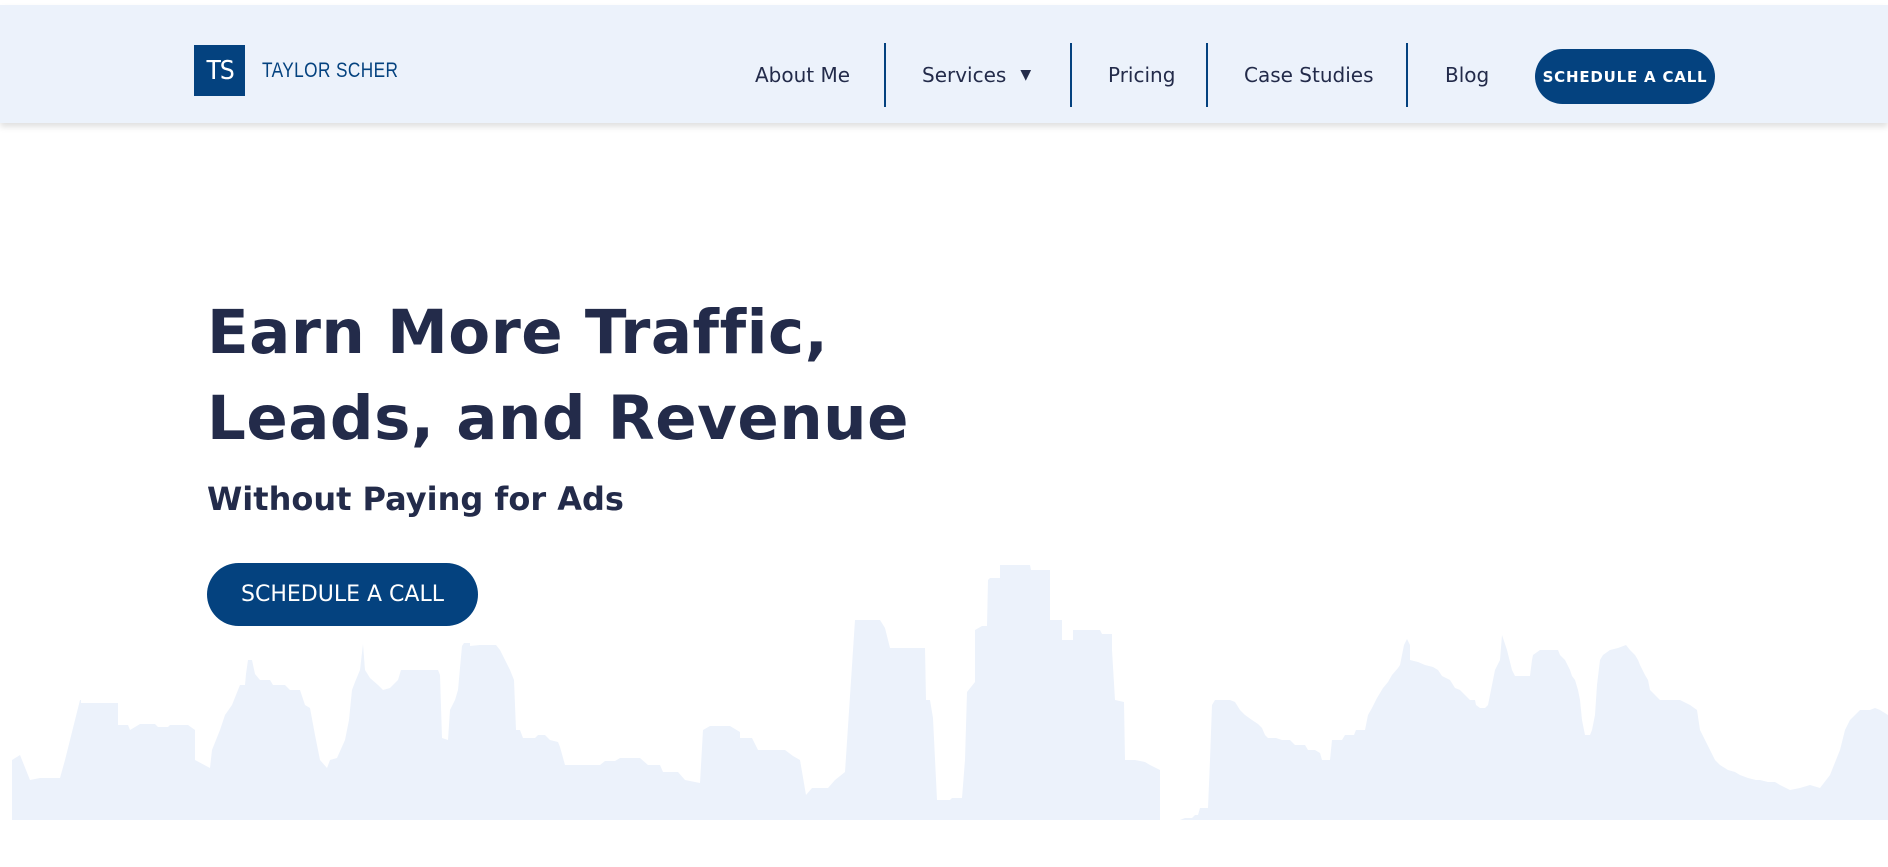 The image size is (1888, 867). I want to click on caret-down-icon: ▼, so click(1026, 75).